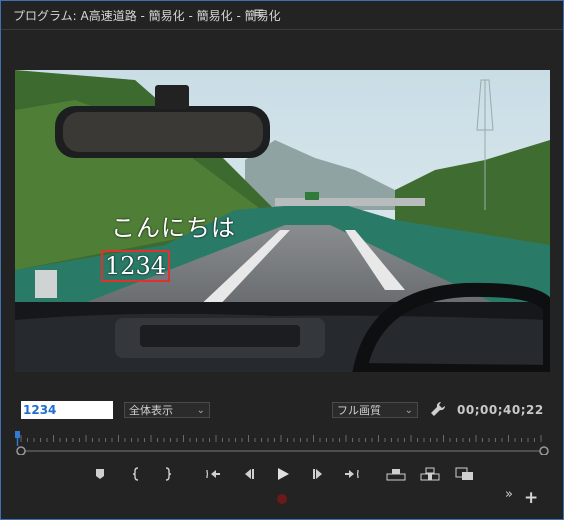 The height and width of the screenshot is (520, 564). Describe the element at coordinates (173, 225) in the screenshot. I see `title-text-overlay: こんにちは` at that location.